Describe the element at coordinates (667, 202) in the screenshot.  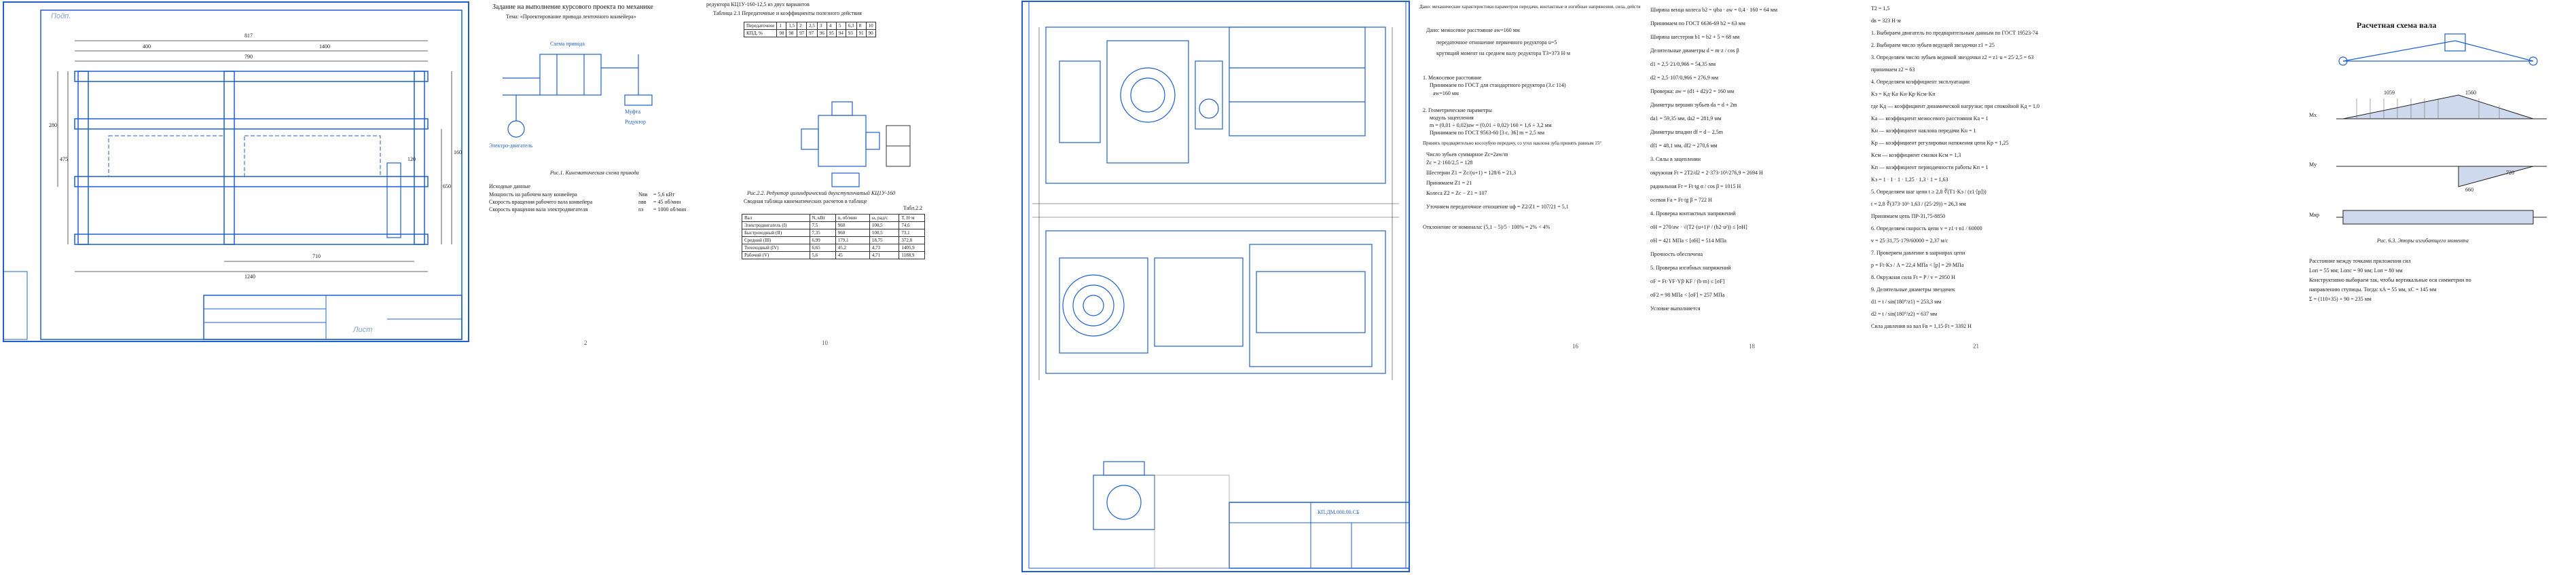
I see `initial-data-value: = 45 об/мин` at that location.